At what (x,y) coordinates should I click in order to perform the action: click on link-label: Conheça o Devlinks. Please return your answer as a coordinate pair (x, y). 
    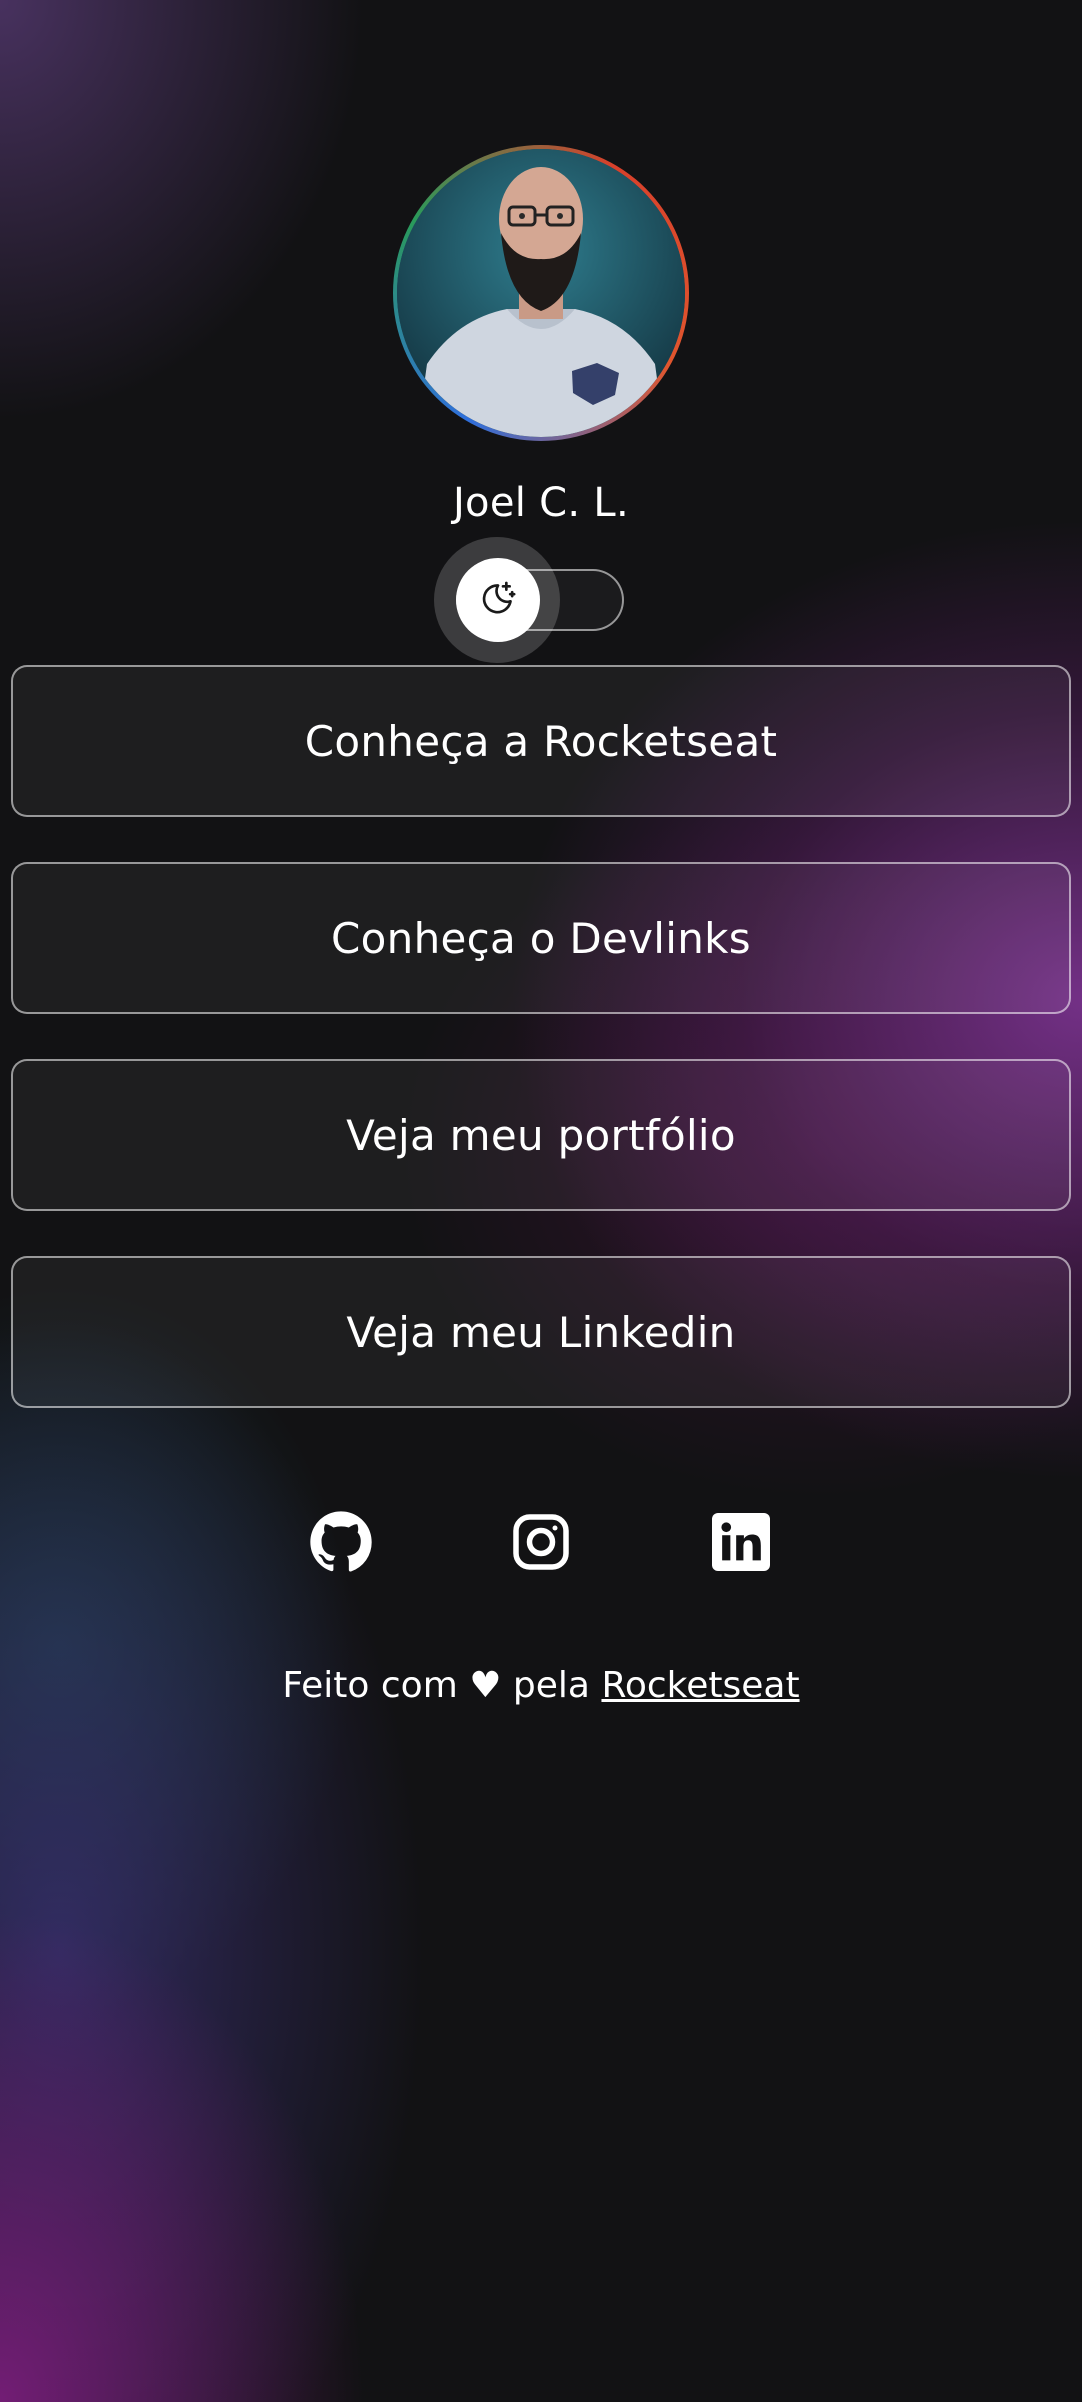
    Looking at the image, I should click on (541, 938).